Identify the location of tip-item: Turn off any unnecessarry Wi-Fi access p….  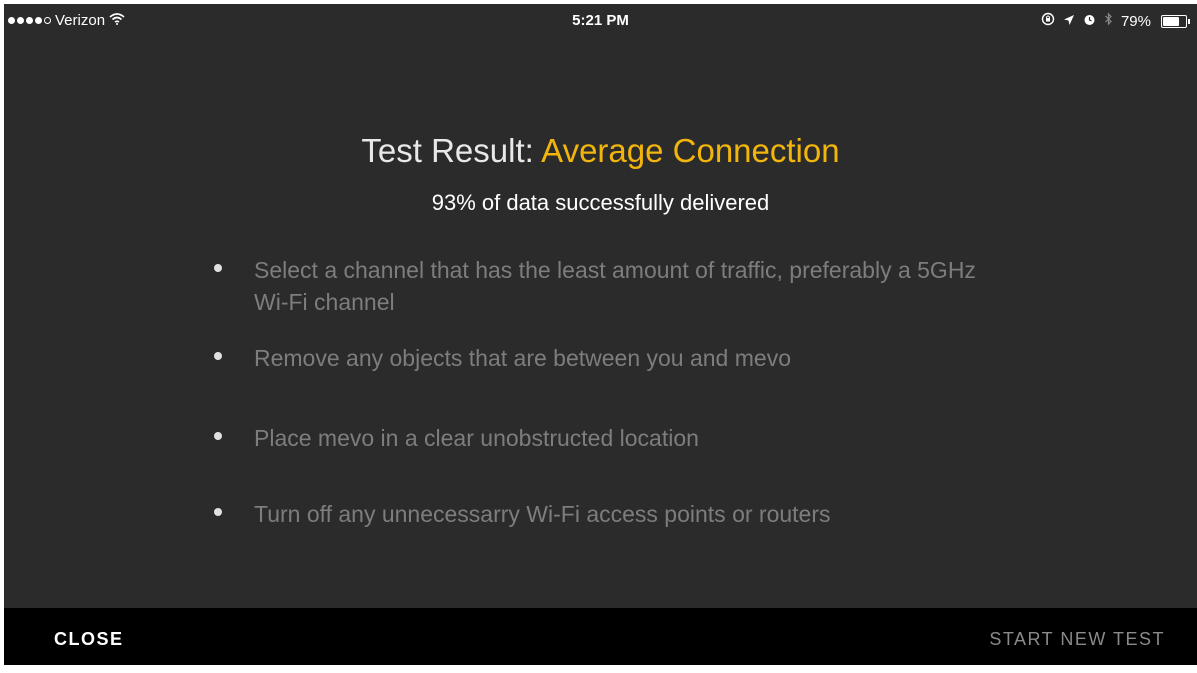
(612, 514).